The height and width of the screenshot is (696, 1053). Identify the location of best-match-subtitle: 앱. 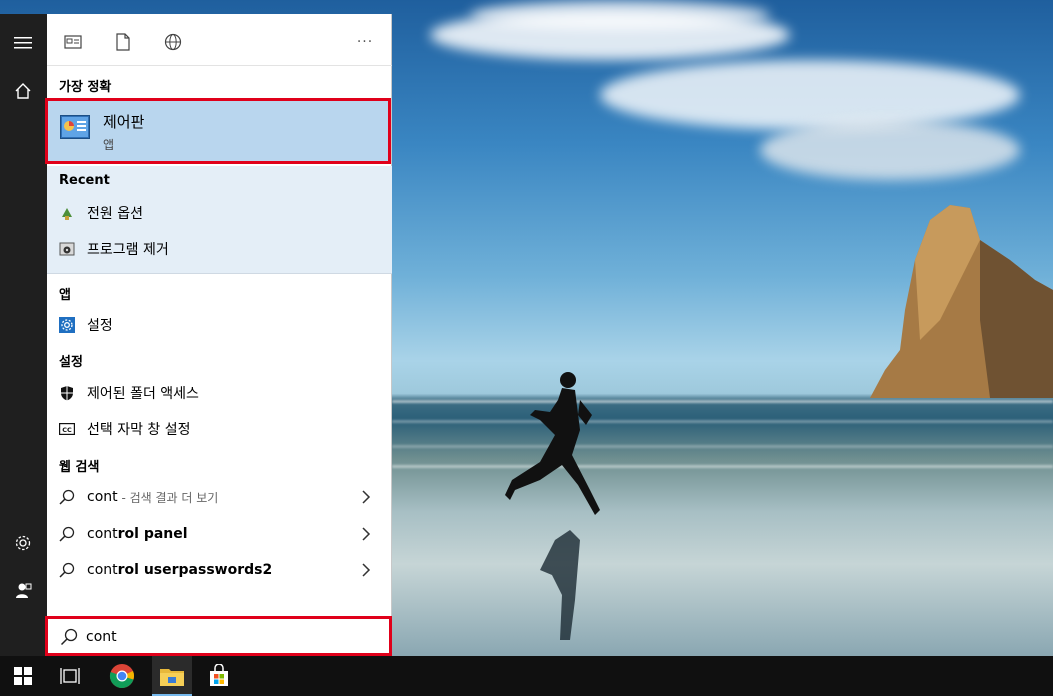
(109, 145).